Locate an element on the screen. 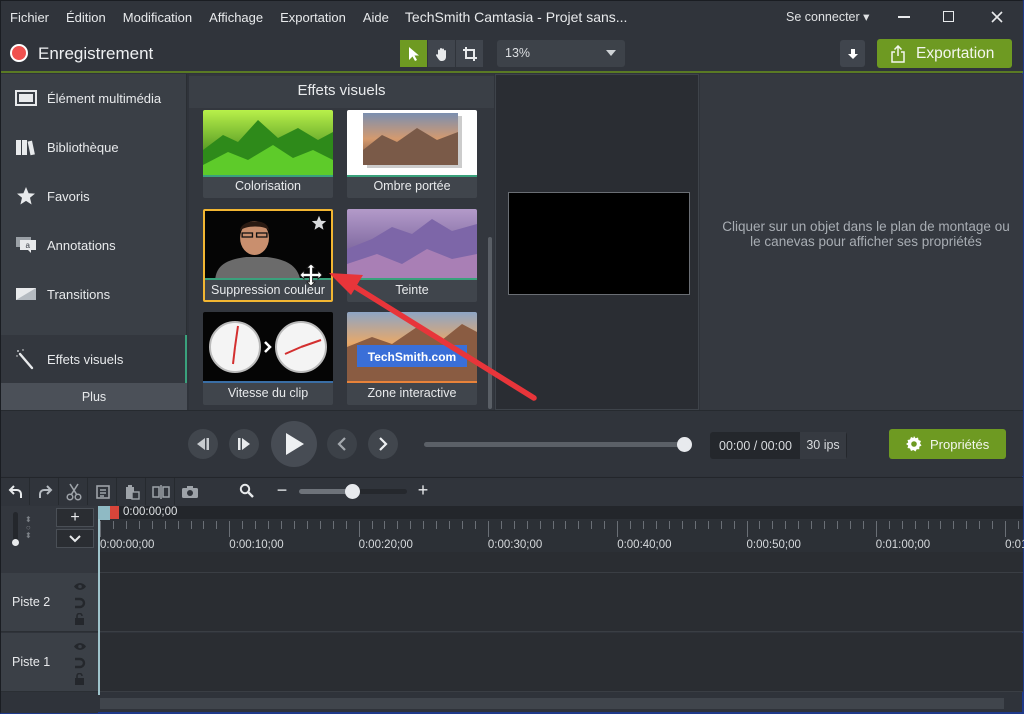  canvas-preview is located at coordinates (599, 243).